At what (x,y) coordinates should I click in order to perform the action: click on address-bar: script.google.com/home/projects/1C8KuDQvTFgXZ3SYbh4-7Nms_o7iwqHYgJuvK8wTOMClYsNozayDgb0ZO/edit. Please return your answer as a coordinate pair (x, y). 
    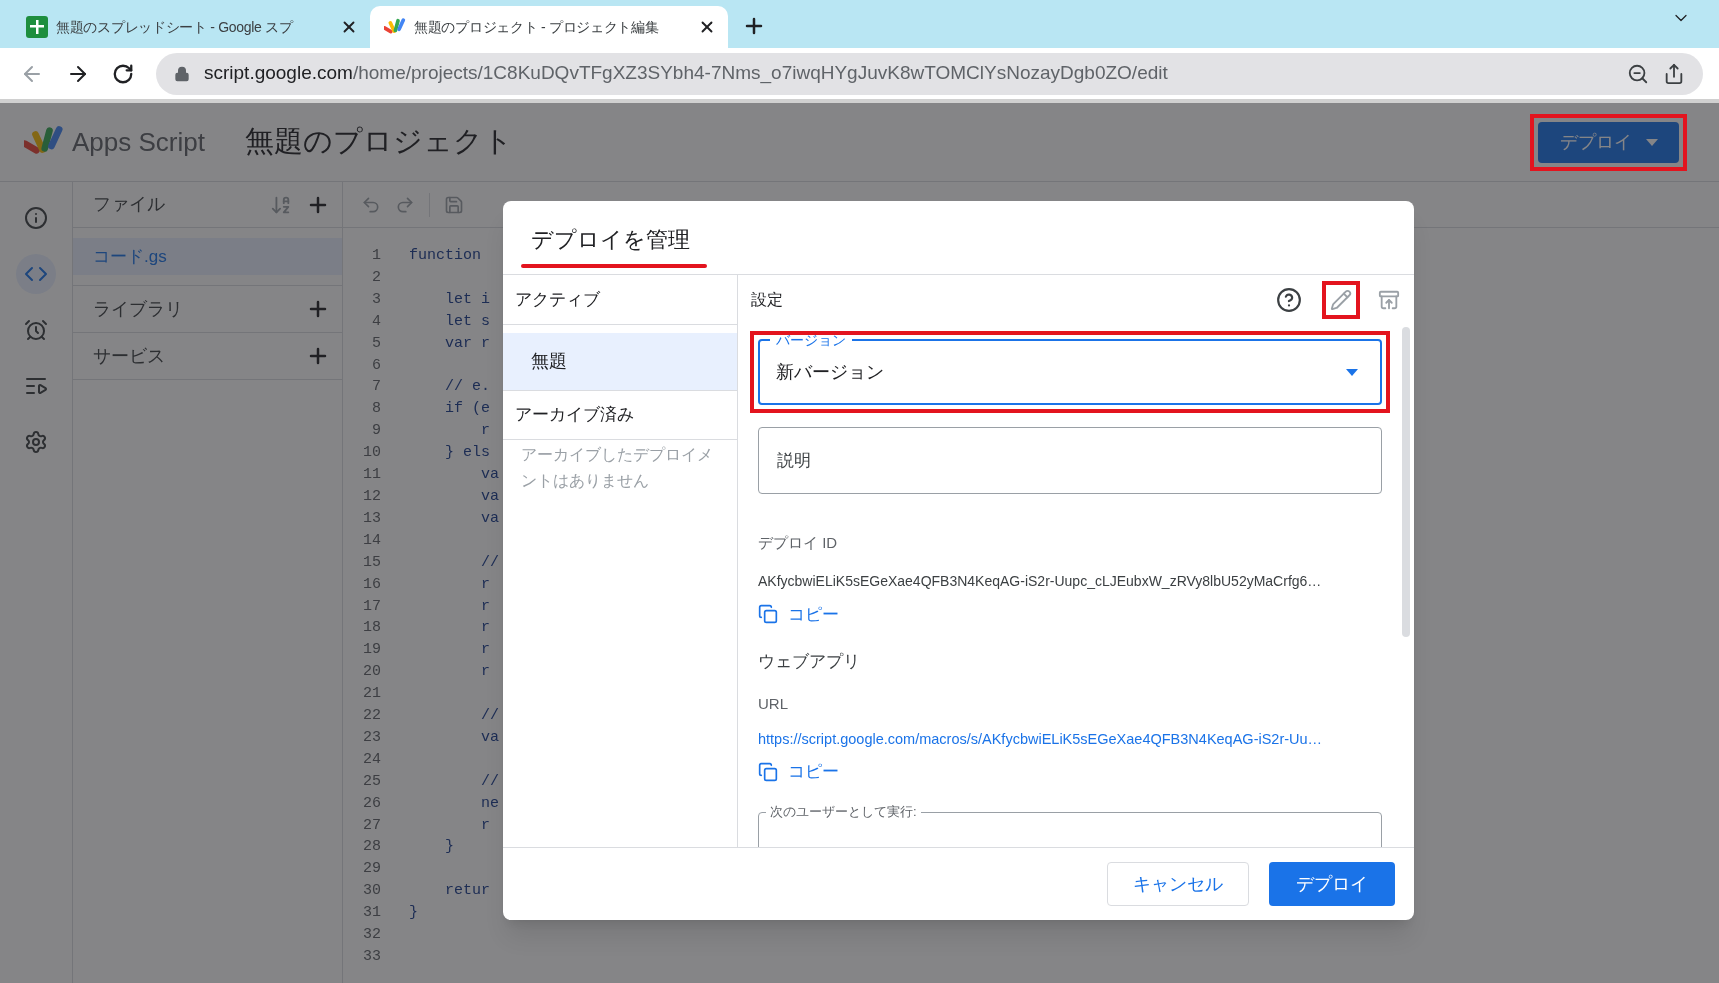
    Looking at the image, I should click on (929, 73).